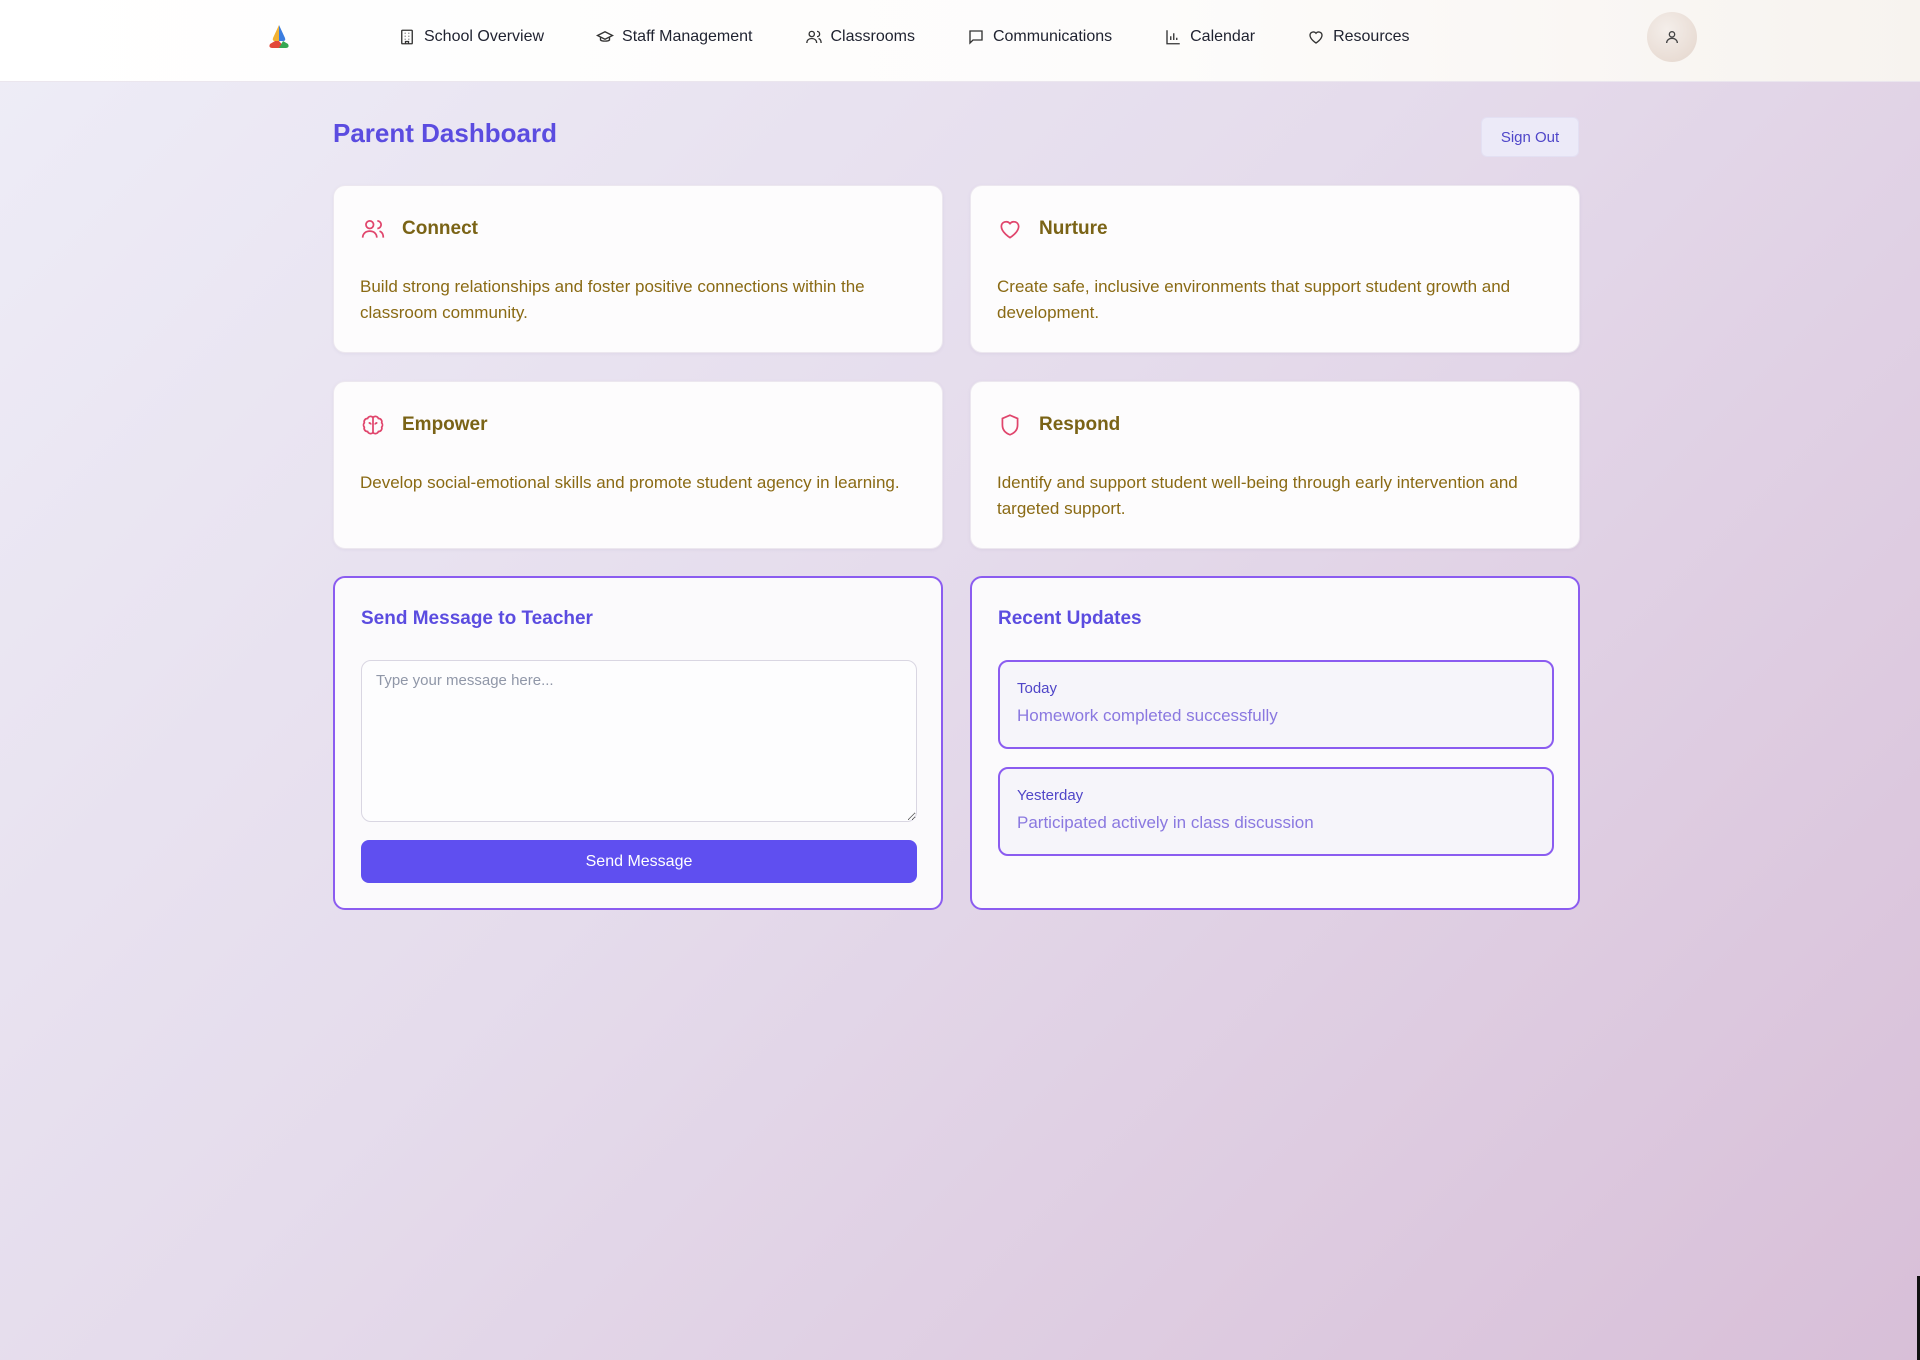 Image resolution: width=1920 pixels, height=1360 pixels. I want to click on shield-icon, so click(1010, 425).